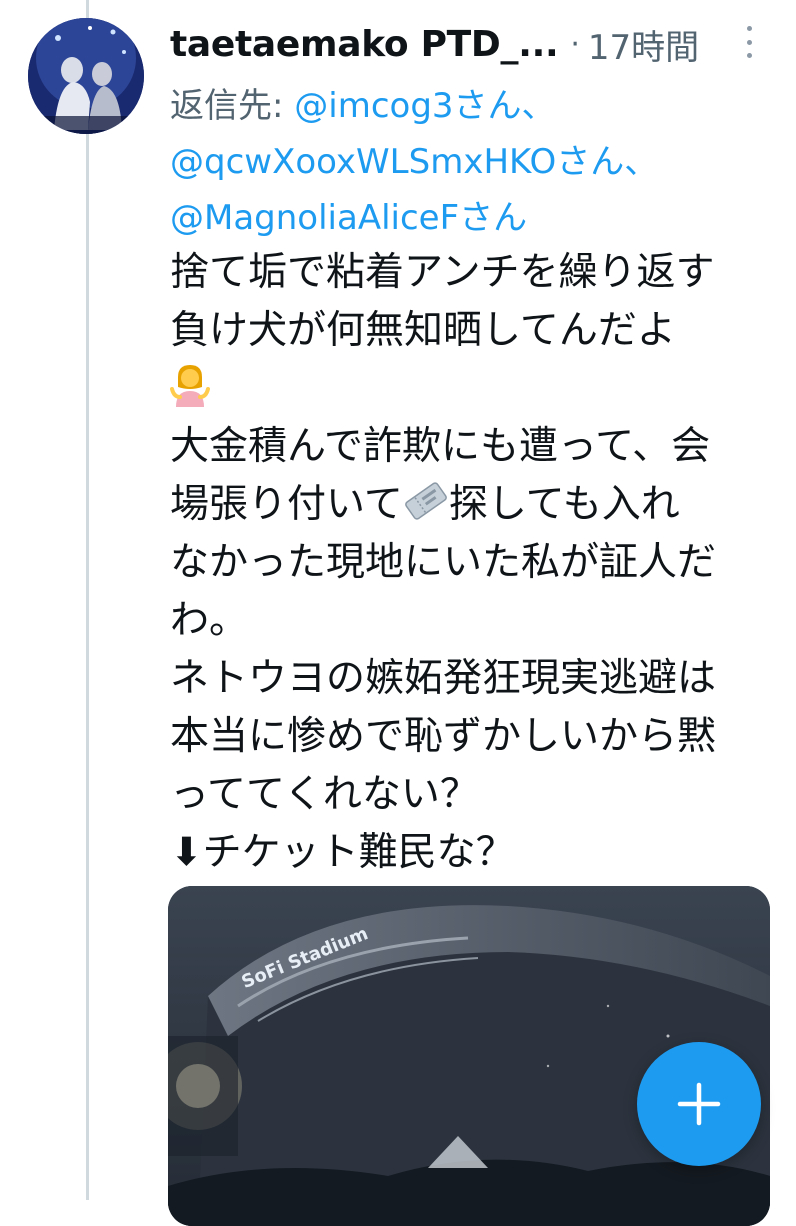  Describe the element at coordinates (232, 106) in the screenshot. I see `reply-prefix: 返信先:` at that location.